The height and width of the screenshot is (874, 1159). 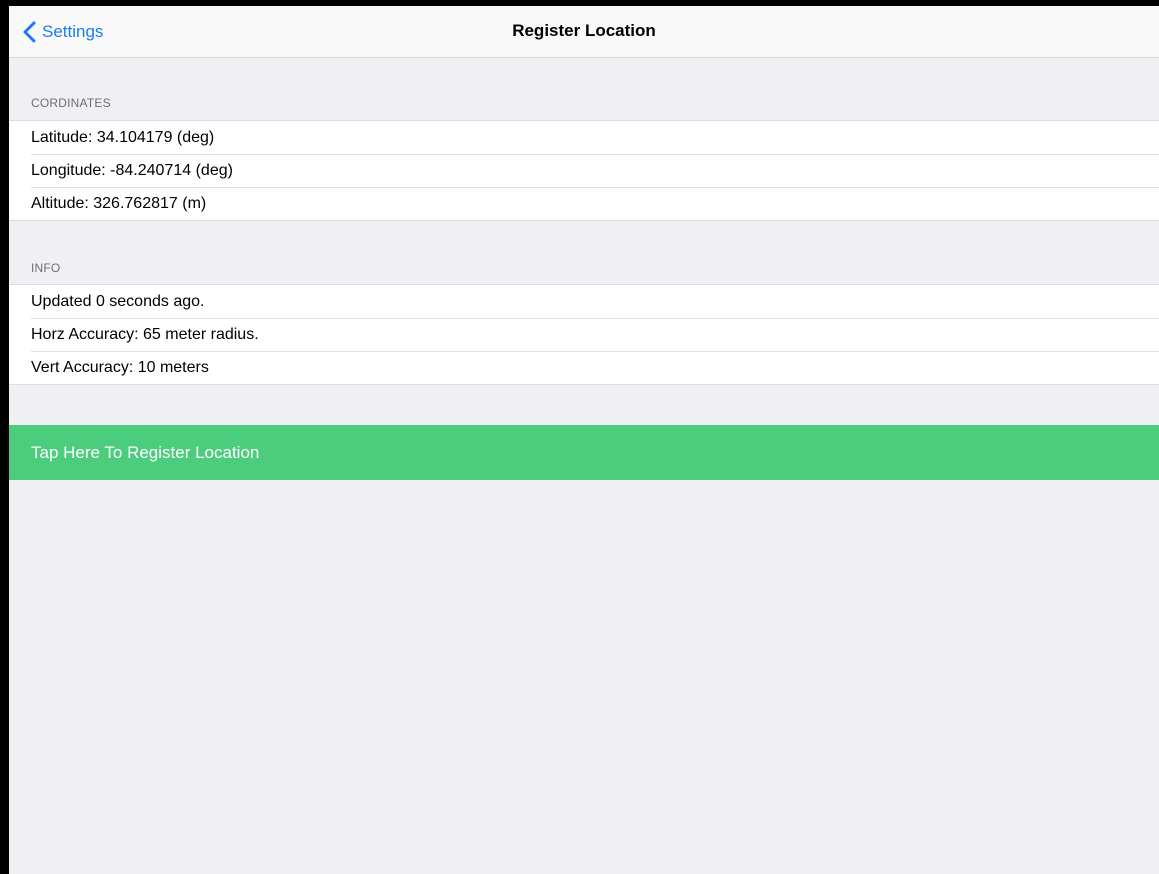 I want to click on altitude-row: Altitude: 326.762817 (m), so click(x=584, y=203).